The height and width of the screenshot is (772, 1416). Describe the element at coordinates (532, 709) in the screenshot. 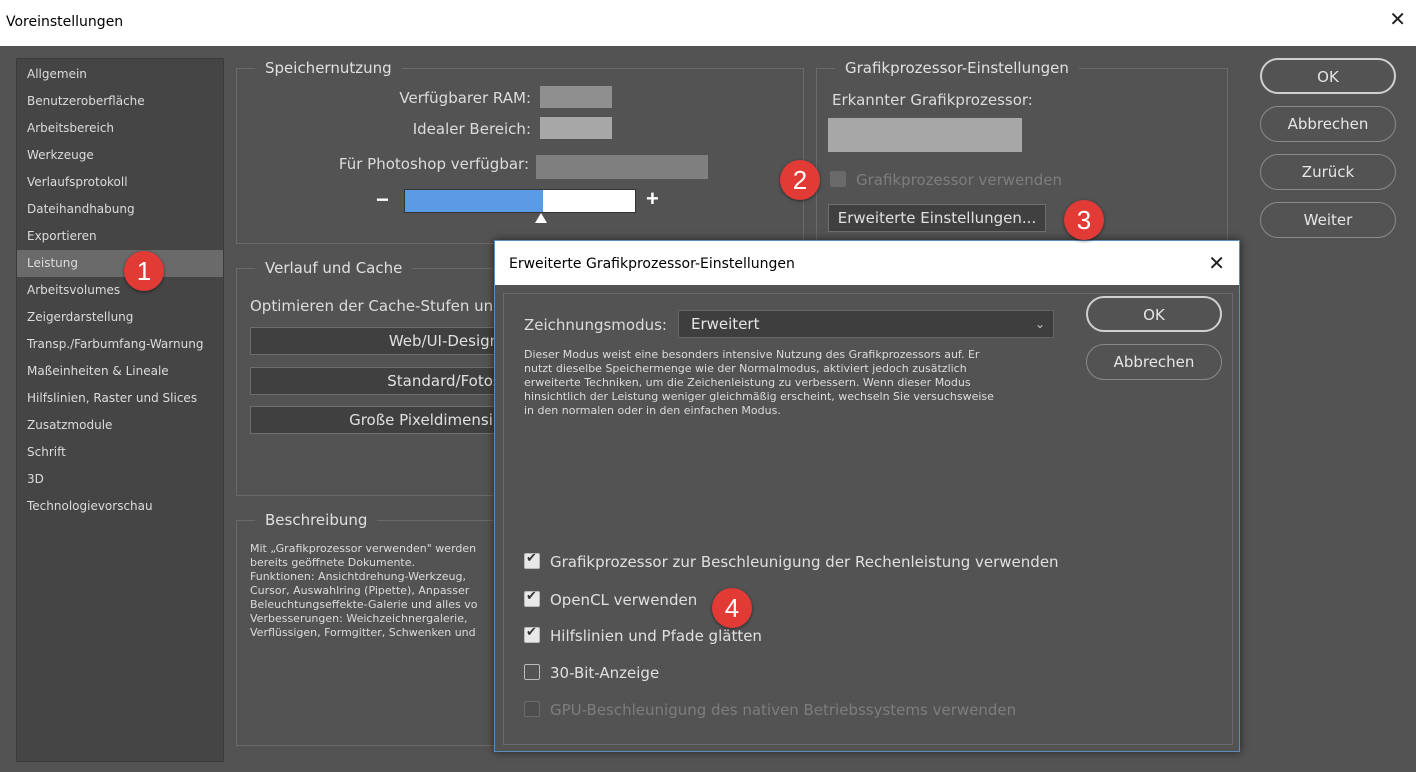

I see `checkbox-disabled-icon` at that location.